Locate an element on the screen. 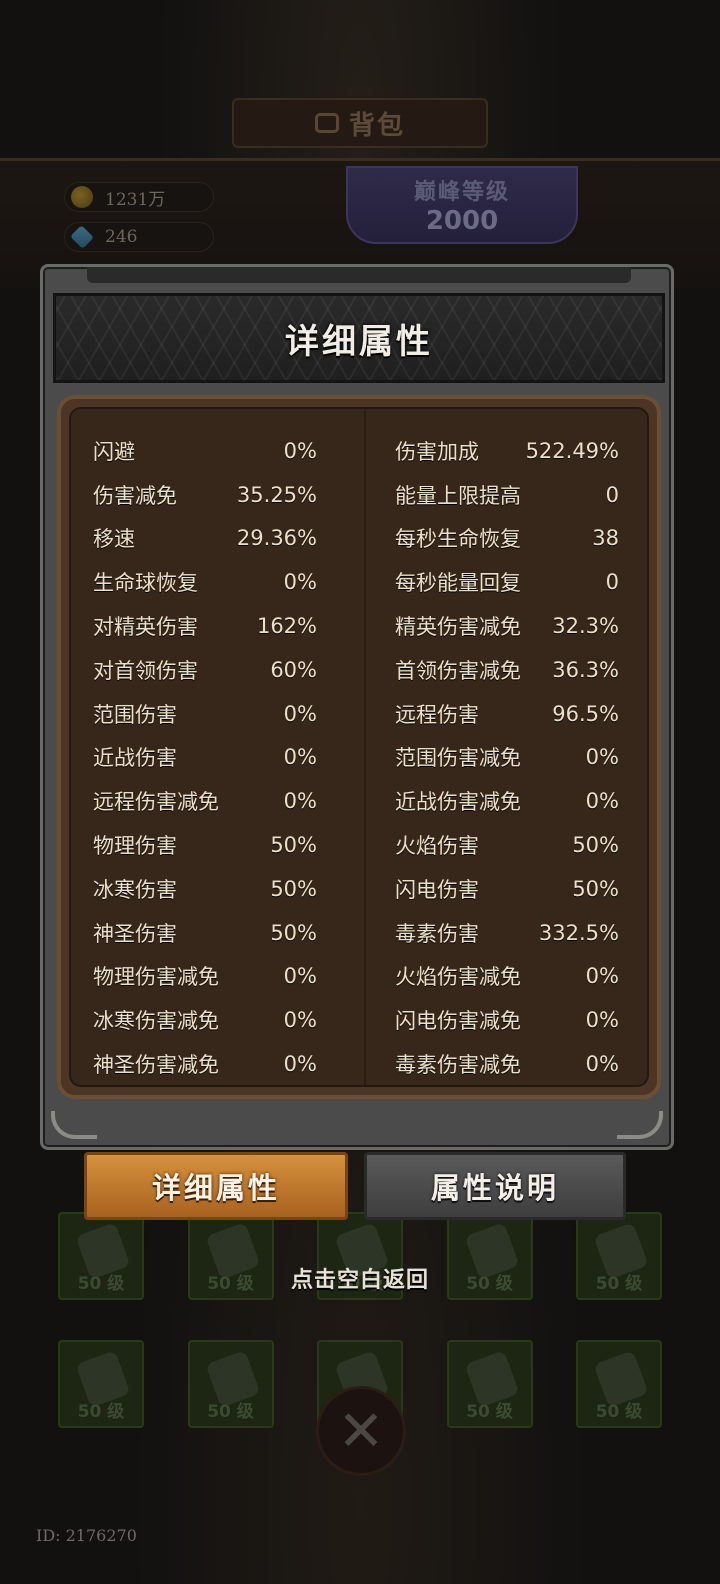 The width and height of the screenshot is (720, 1584). stat-row: 伤害减免 35.25% 能量上限提高 0 is located at coordinates (359, 495).